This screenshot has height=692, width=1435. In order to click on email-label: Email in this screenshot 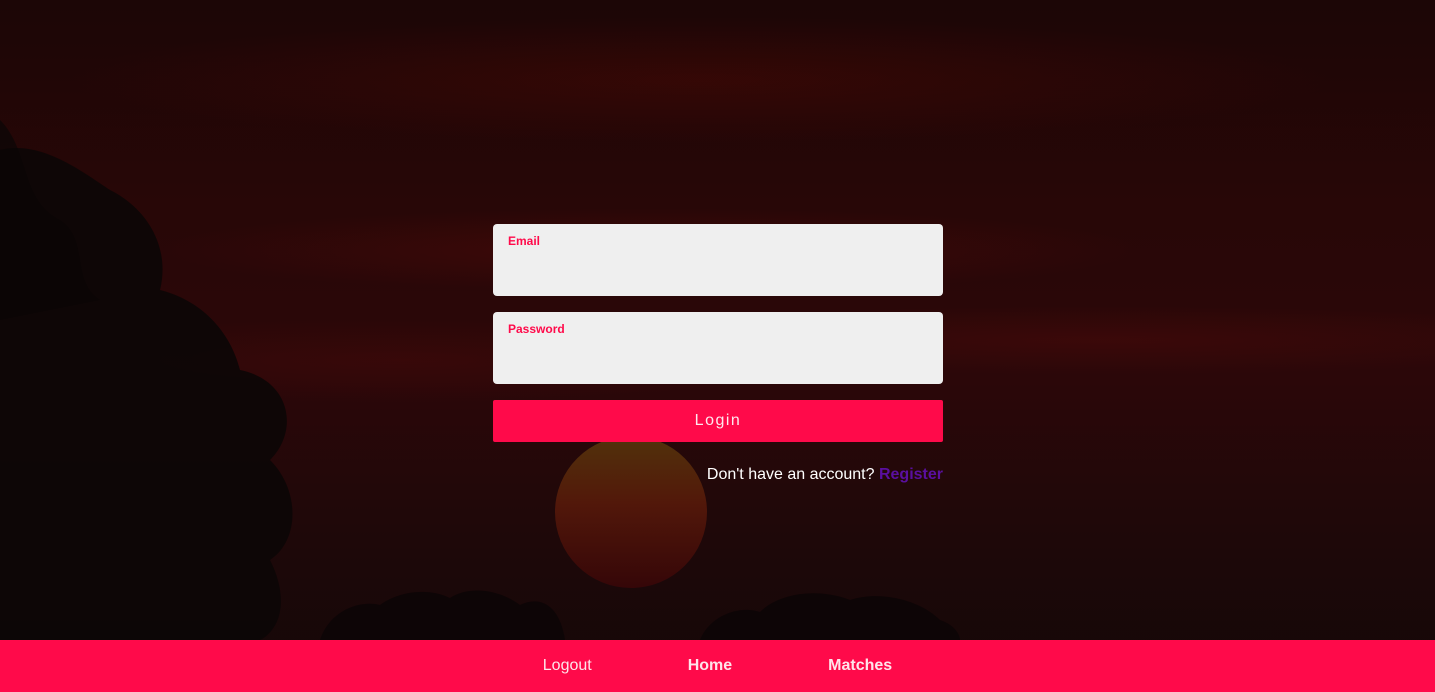, I will do `click(524, 241)`.